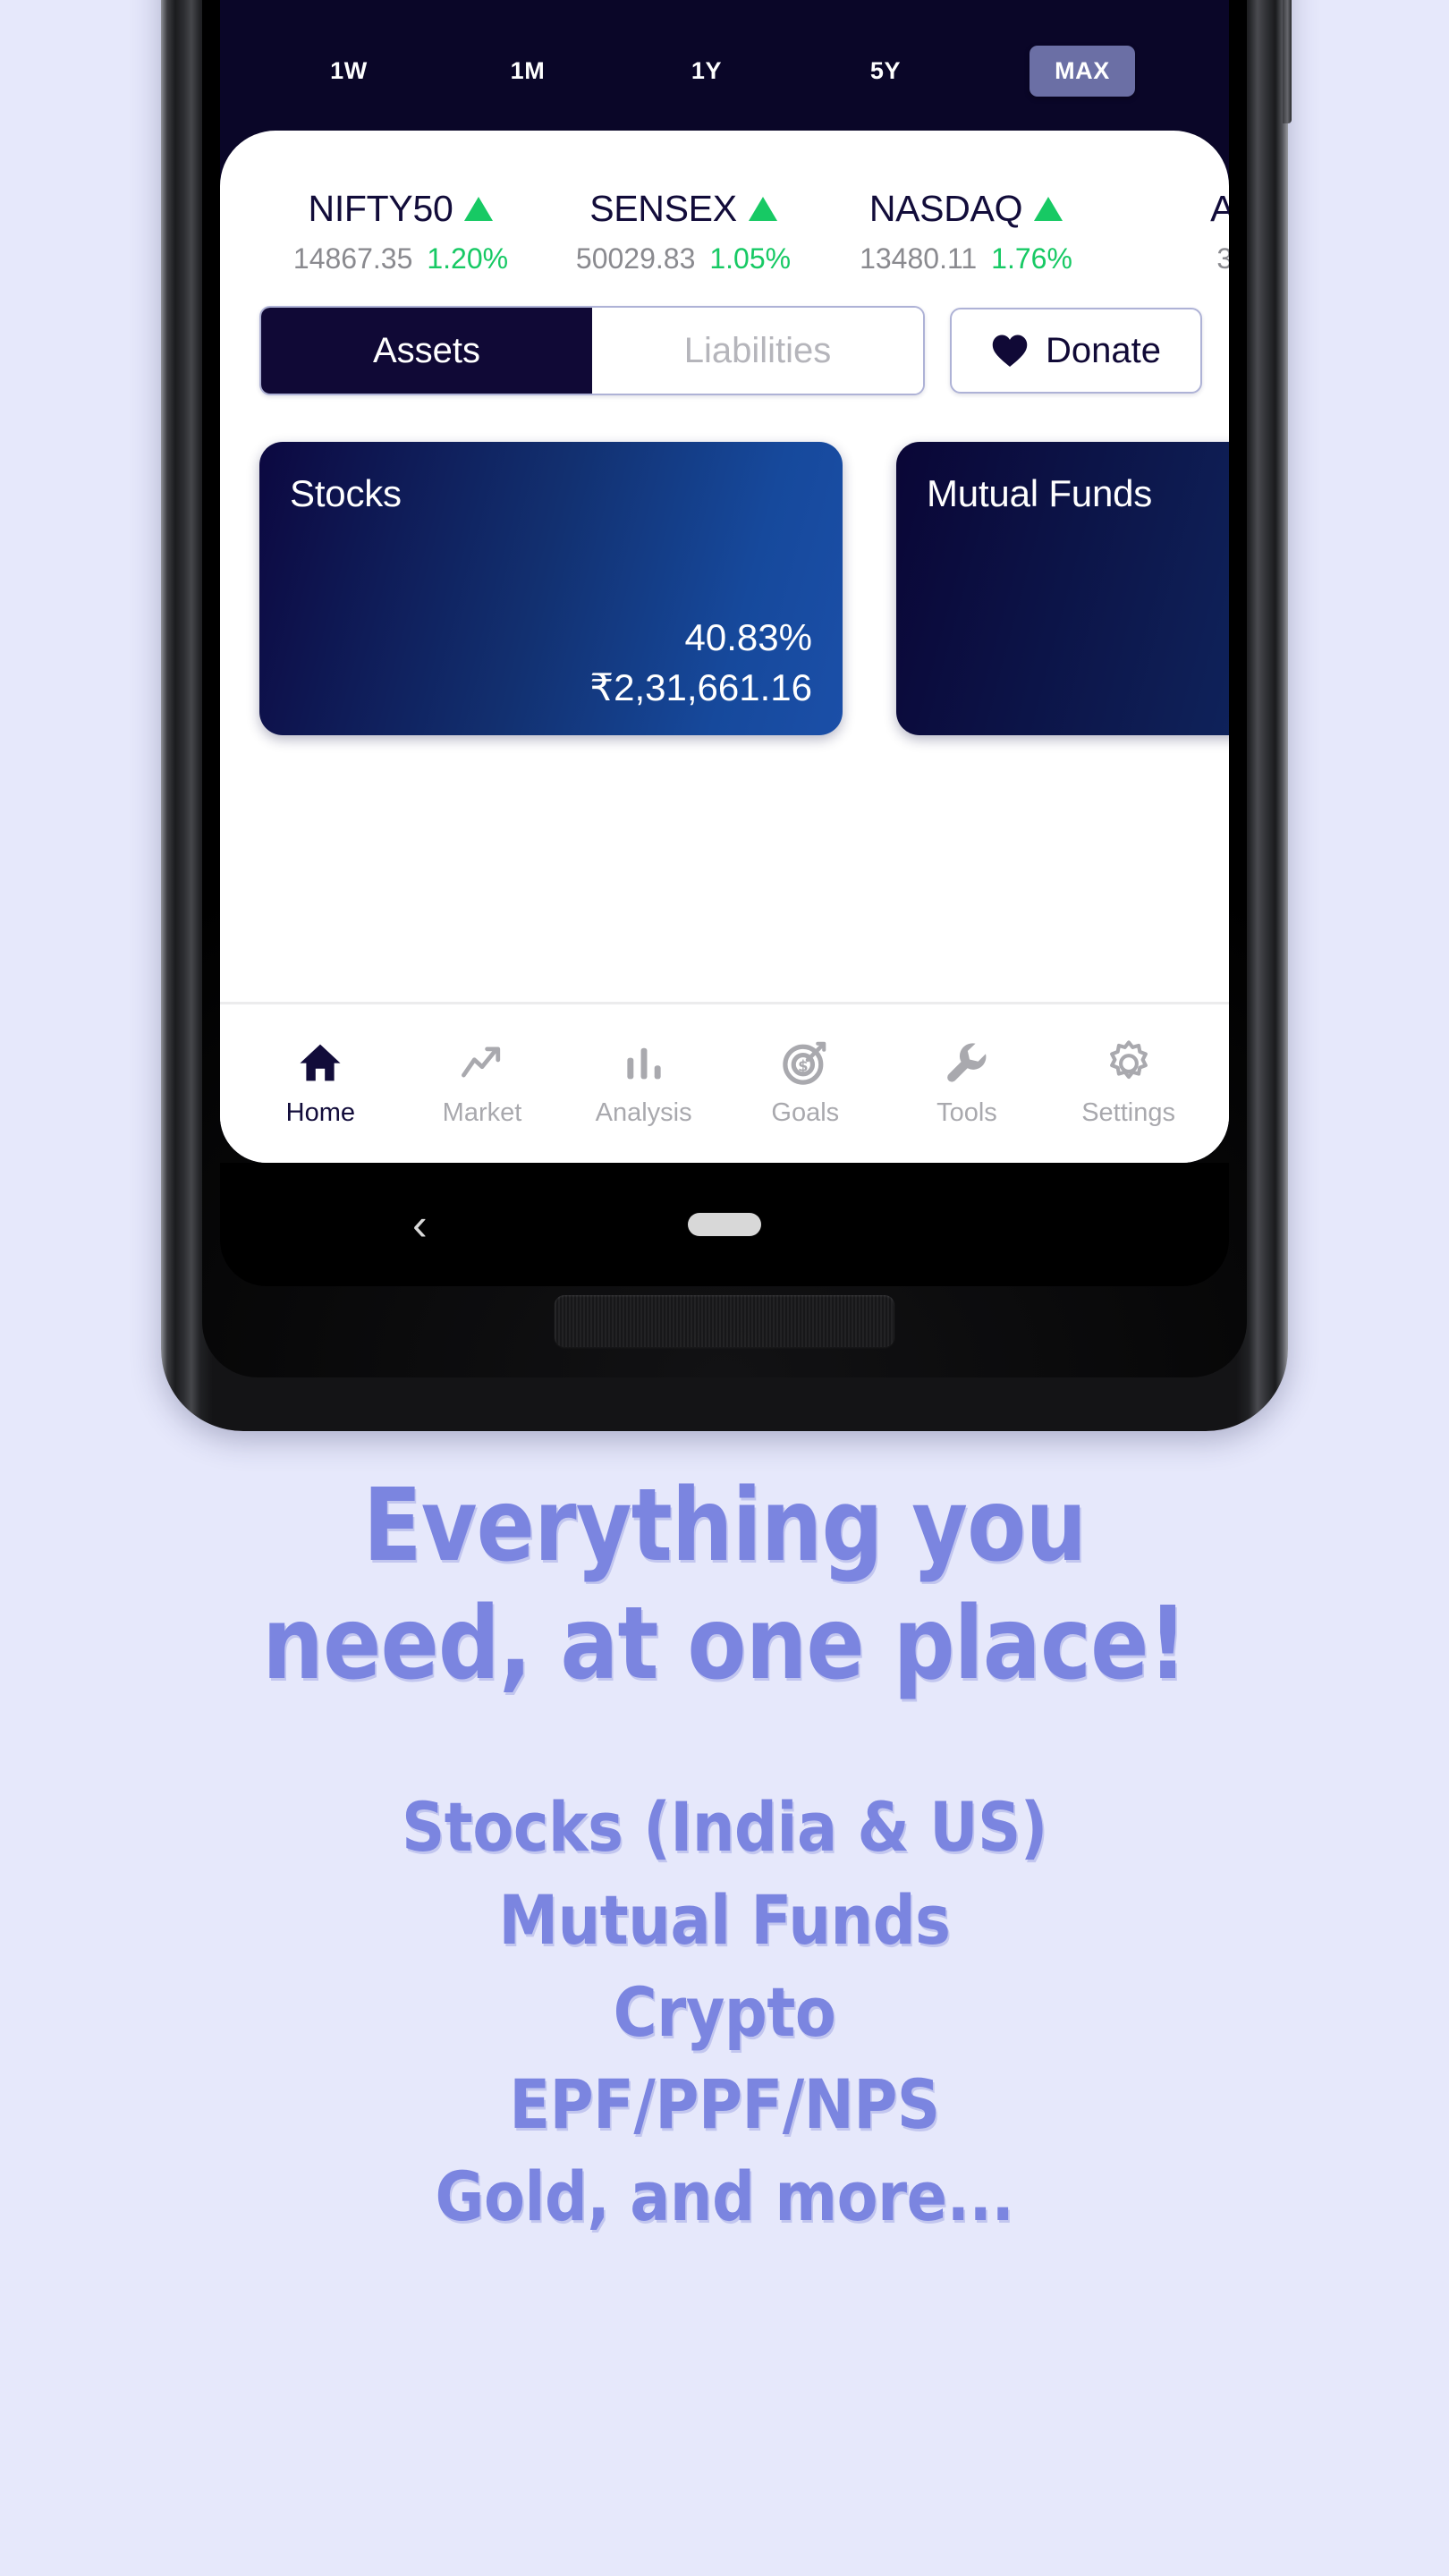 This screenshot has height=2576, width=1449. I want to click on home-pill-icon, so click(724, 1224).